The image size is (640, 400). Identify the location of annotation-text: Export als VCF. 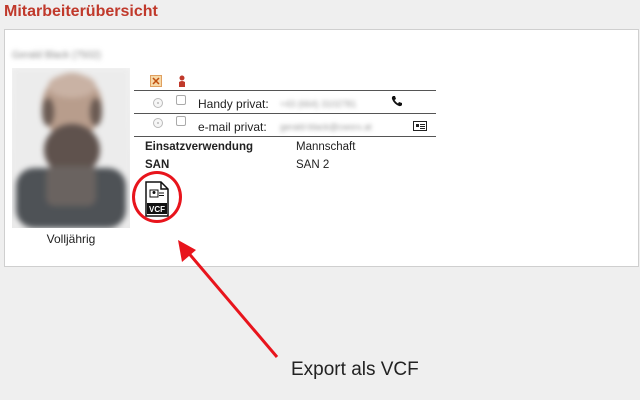
(355, 369).